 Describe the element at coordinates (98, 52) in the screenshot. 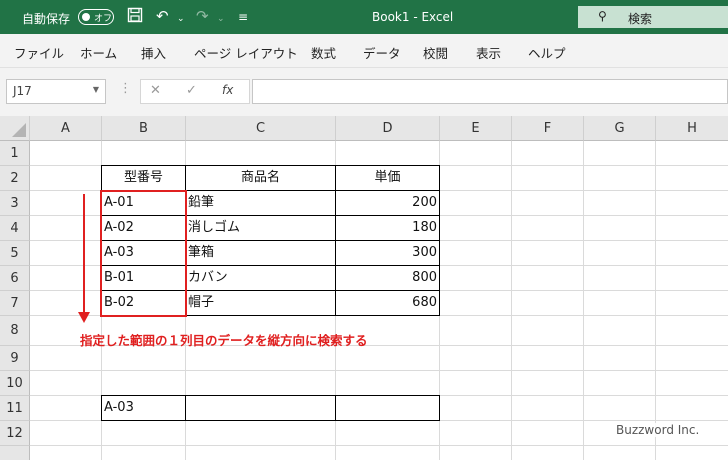

I see `tab-home: ホーム` at that location.